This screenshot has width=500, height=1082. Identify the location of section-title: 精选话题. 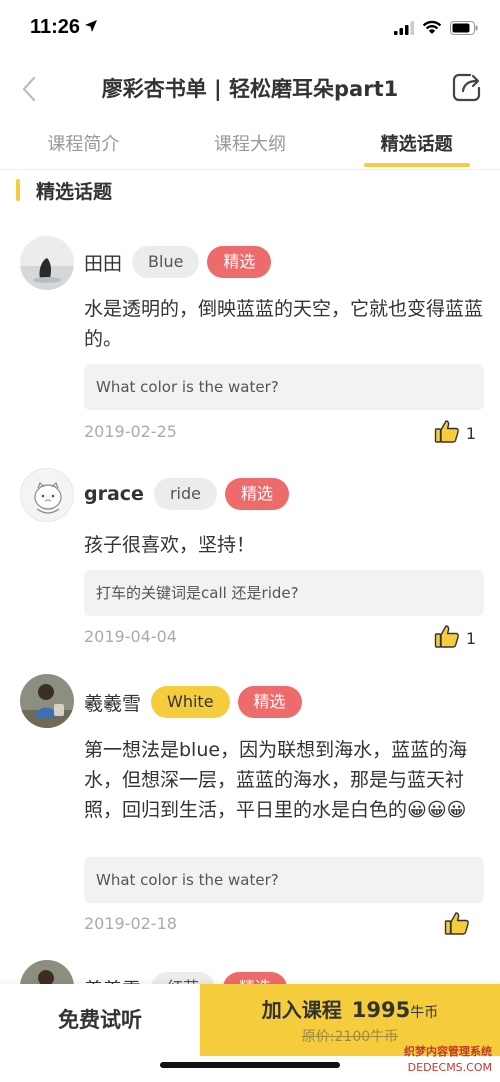
(74, 191).